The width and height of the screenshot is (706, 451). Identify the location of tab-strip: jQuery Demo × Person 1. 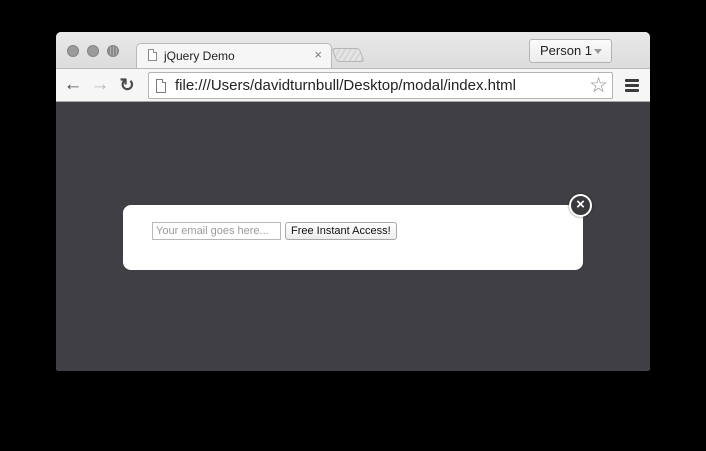
(353, 50).